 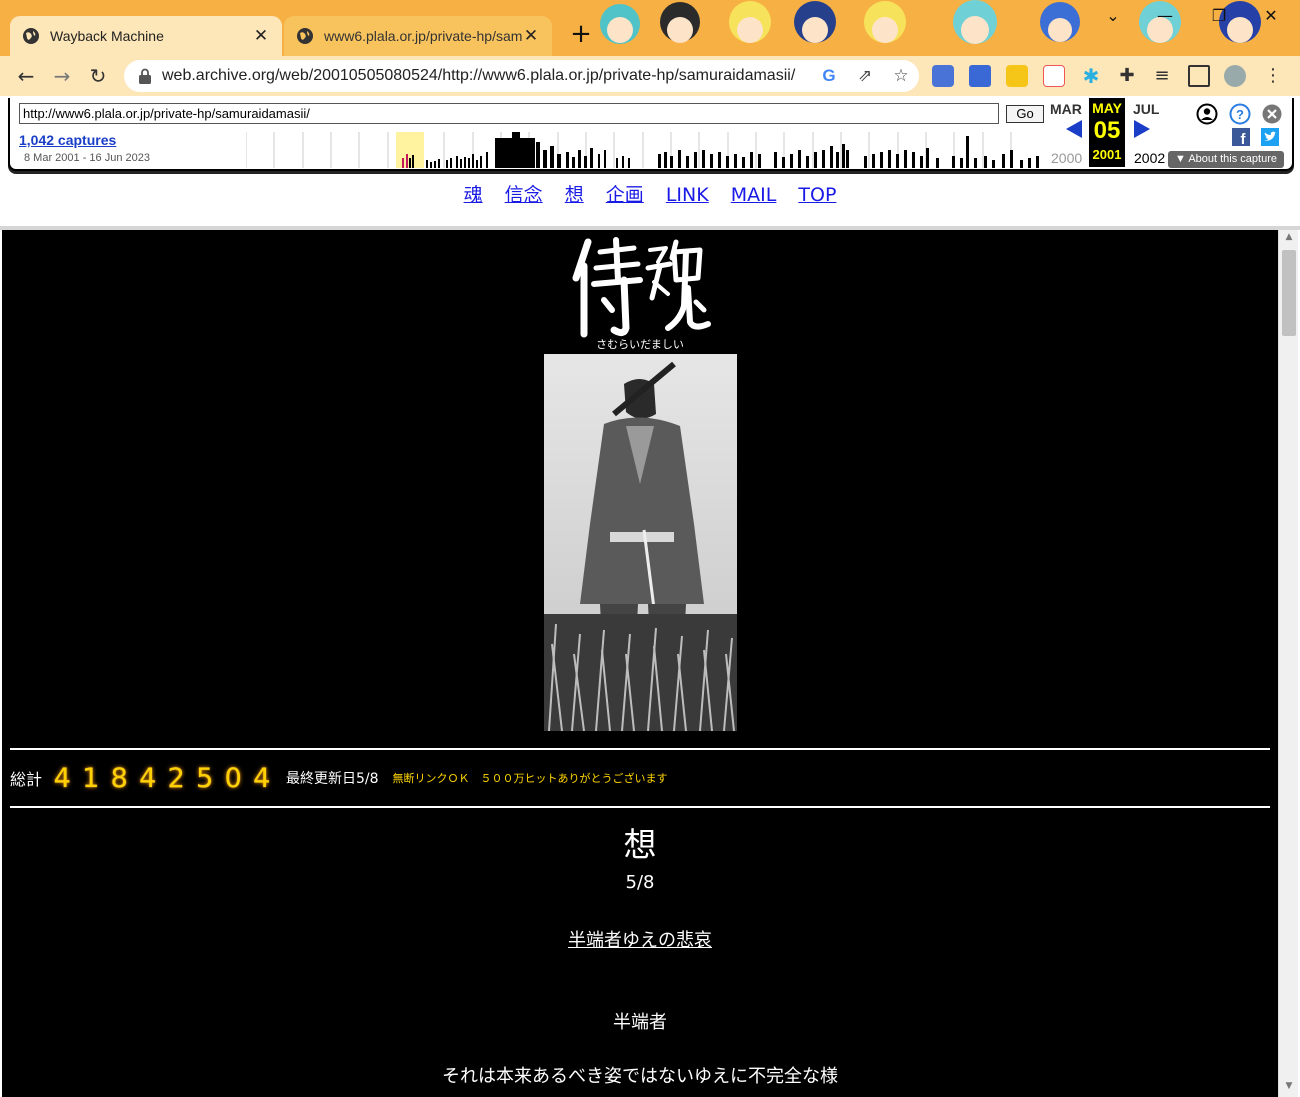 What do you see at coordinates (640, 1022) in the screenshot?
I see `article-paragraph: 半端者` at bounding box center [640, 1022].